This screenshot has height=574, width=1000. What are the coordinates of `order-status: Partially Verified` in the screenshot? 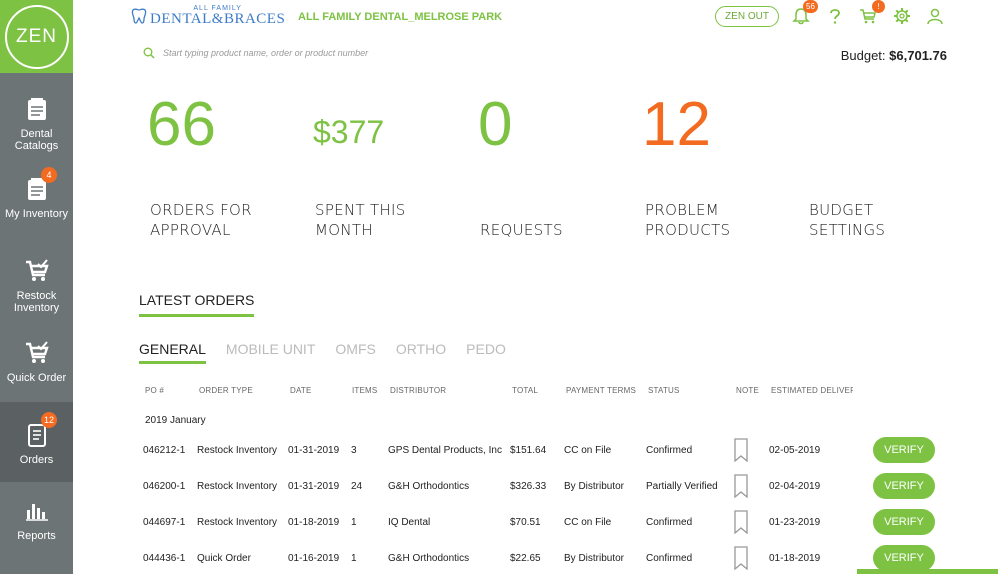 It's located at (682, 486).